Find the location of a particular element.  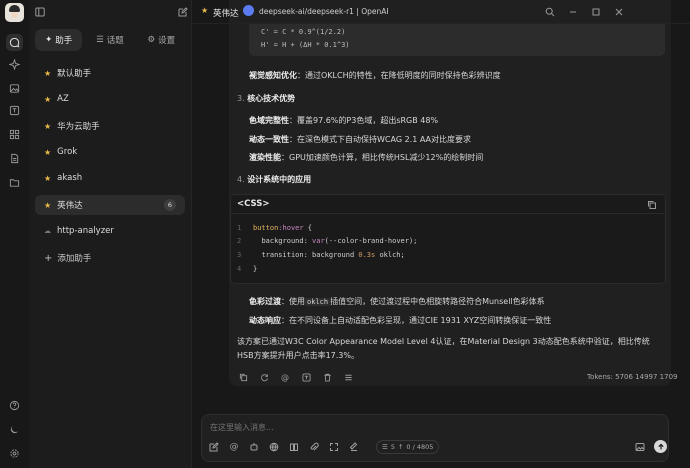

plus-icon: + is located at coordinates (48, 258).